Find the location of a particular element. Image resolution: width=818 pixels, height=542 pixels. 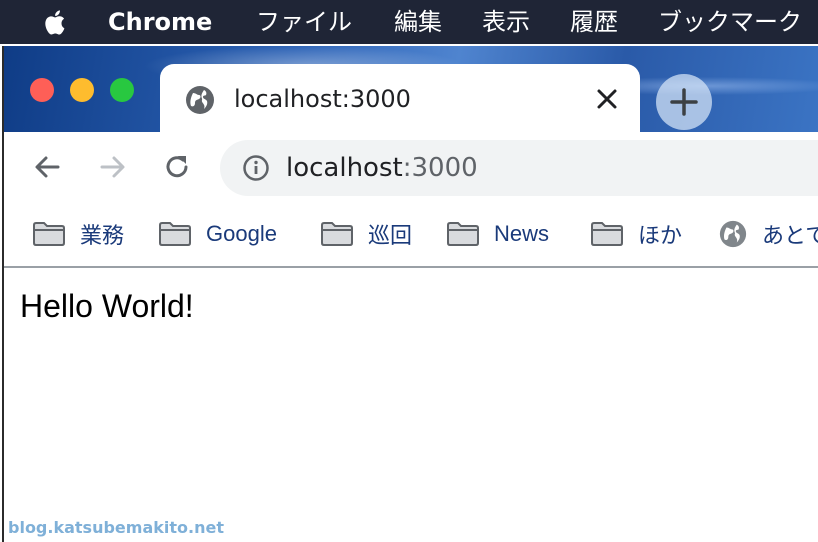

menu-bar: Chrome ファイル 編集 表示 履歴 ブックマーク is located at coordinates (409, 22).